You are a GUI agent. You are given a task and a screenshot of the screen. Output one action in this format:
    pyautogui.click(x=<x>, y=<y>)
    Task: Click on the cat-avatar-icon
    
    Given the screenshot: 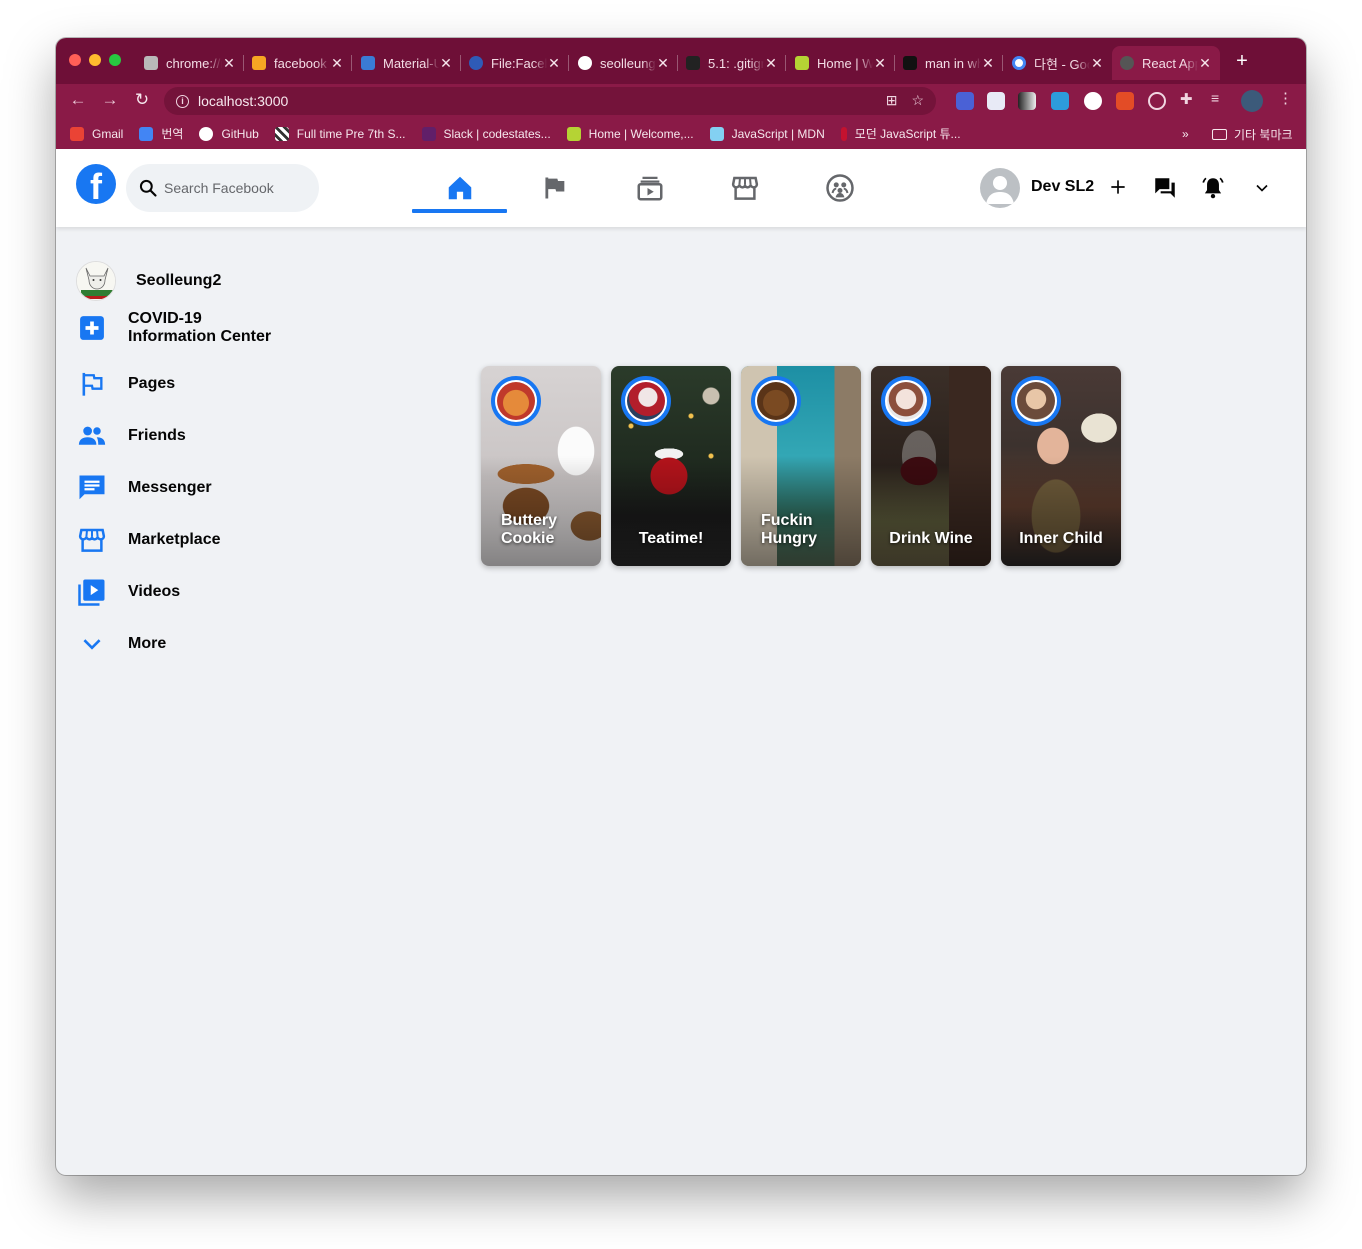 What is the action you would take?
    pyautogui.click(x=96, y=281)
    